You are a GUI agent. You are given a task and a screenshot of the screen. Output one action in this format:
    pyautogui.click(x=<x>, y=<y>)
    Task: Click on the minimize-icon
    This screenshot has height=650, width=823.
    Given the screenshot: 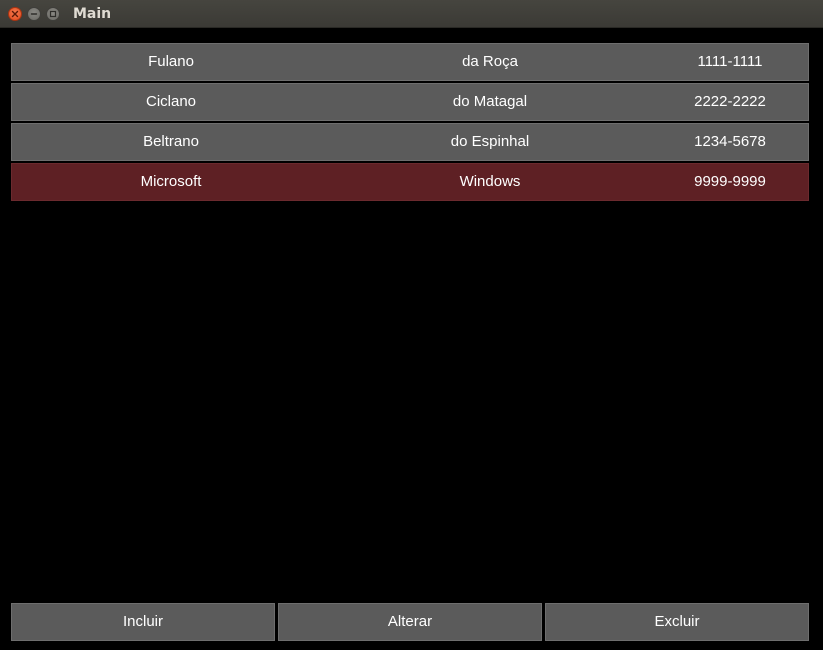 What is the action you would take?
    pyautogui.click(x=34, y=14)
    